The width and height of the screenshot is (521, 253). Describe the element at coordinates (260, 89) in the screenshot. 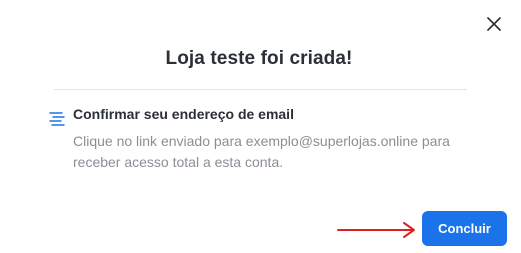

I see `divider` at that location.